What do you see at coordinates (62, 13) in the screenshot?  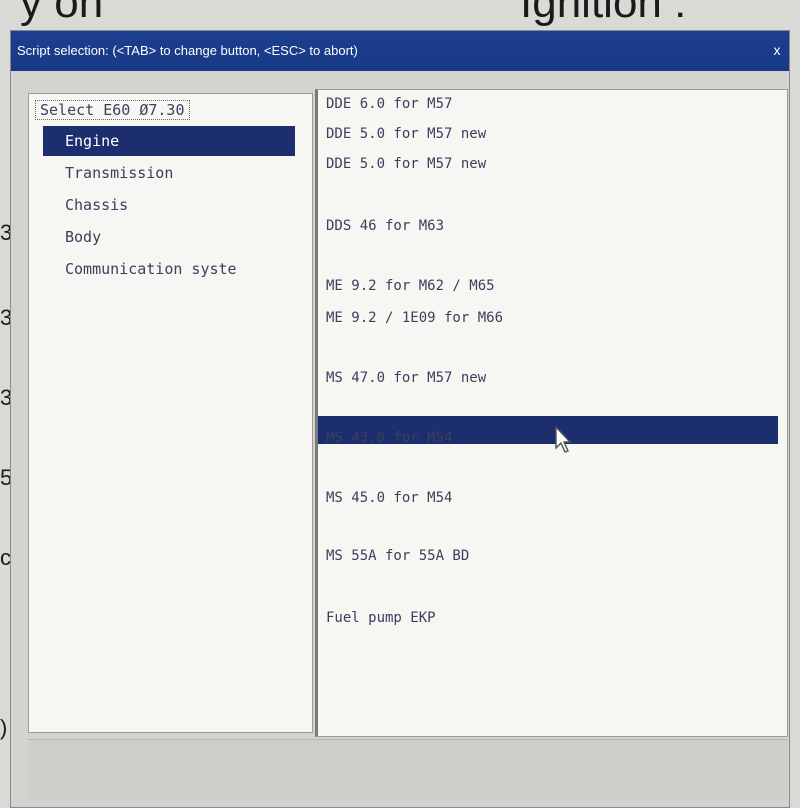 I see `background-text-left: y on` at bounding box center [62, 13].